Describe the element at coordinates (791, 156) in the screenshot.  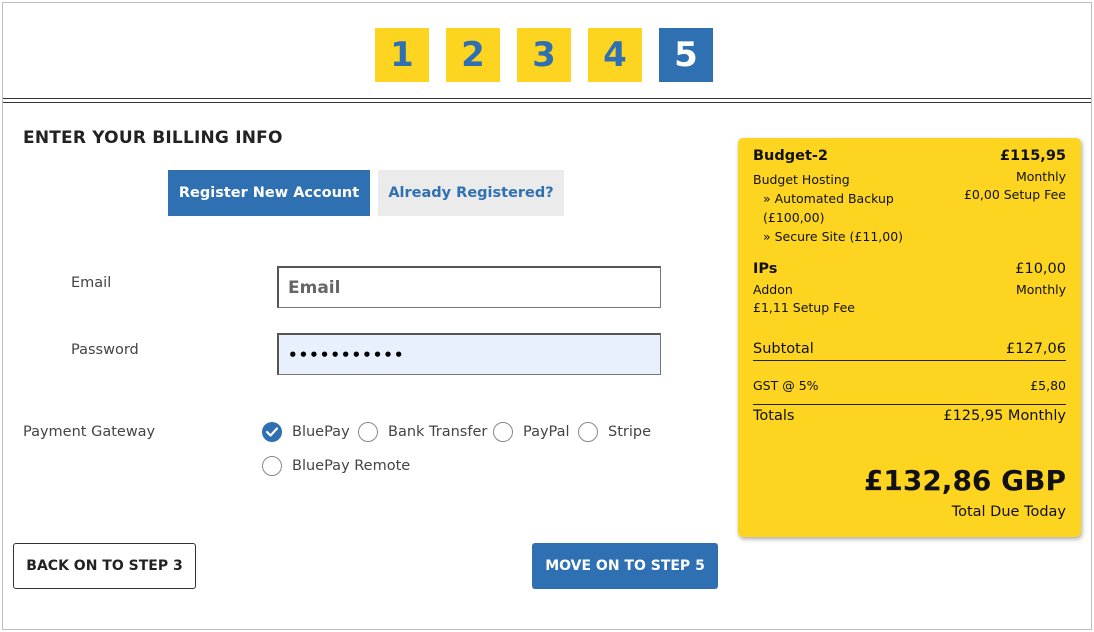
I see `product-name: Budget-2` at that location.